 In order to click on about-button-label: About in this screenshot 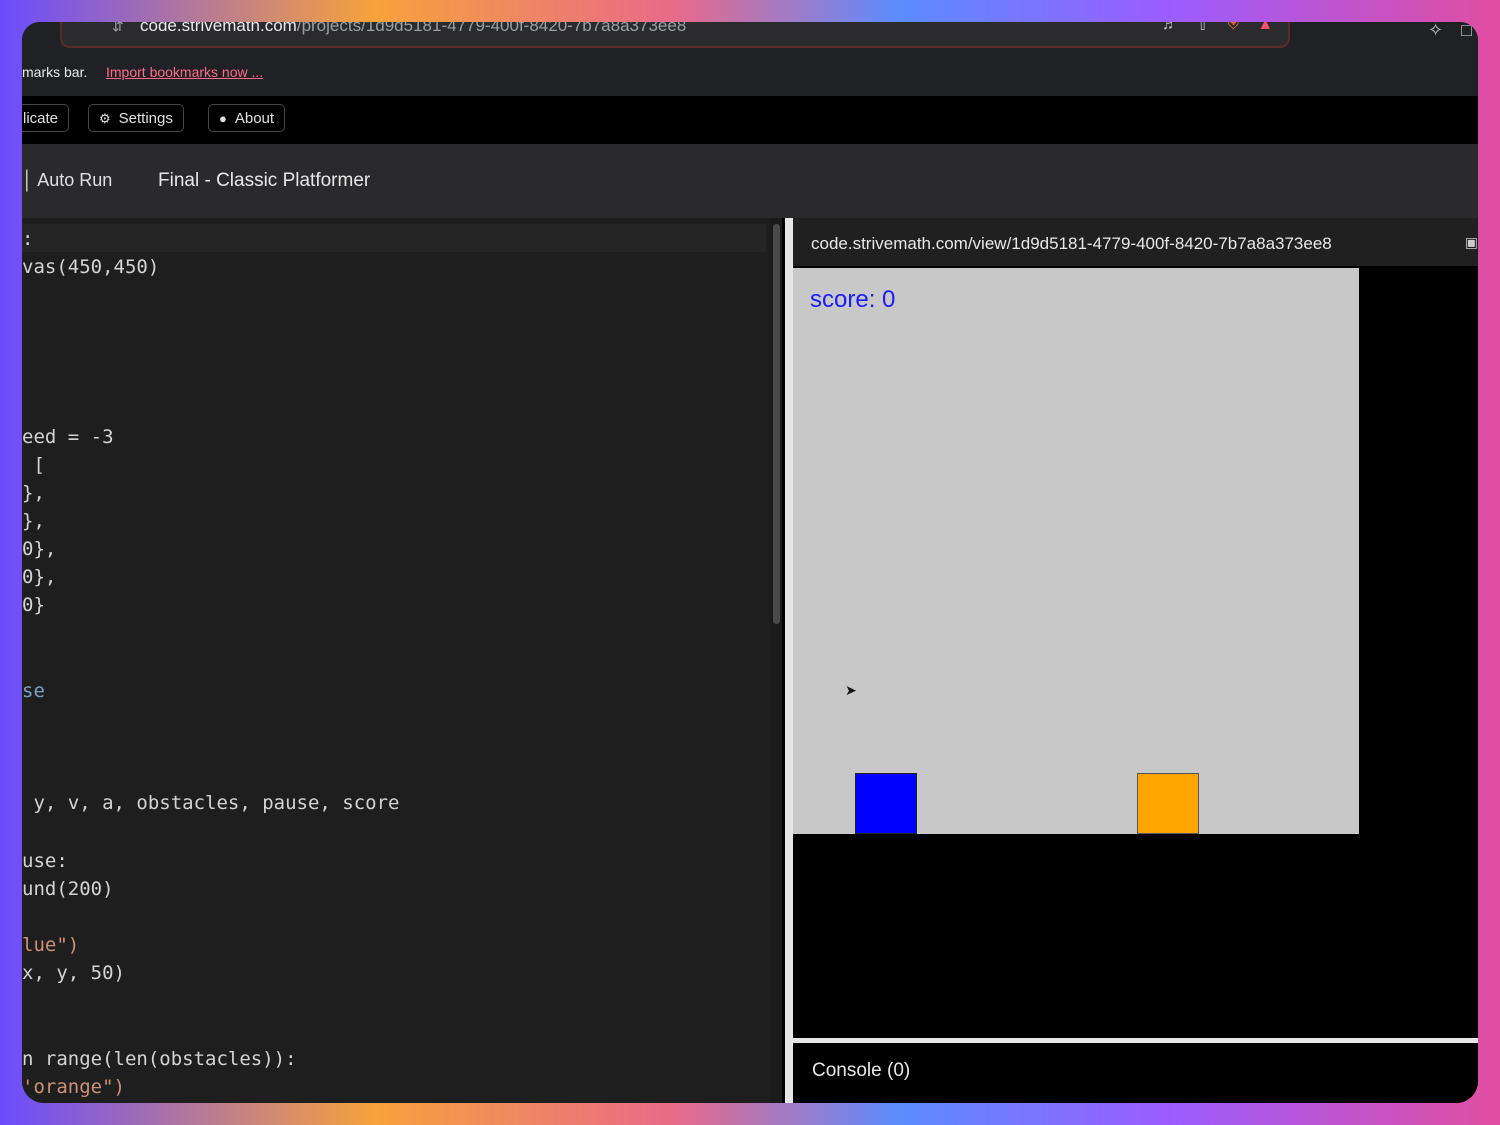, I will do `click(254, 118)`.